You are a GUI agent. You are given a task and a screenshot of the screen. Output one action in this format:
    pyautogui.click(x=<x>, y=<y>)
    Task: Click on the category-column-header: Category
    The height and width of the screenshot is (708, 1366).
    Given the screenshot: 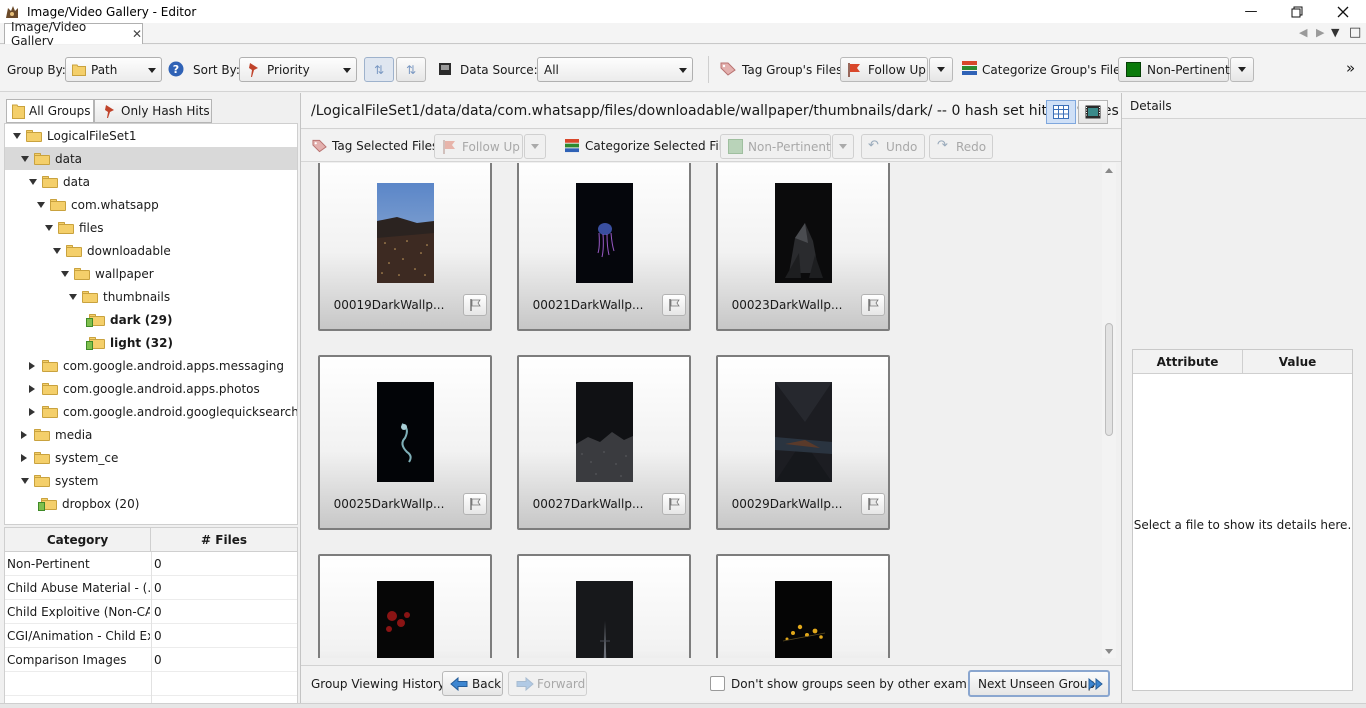 What is the action you would take?
    pyautogui.click(x=78, y=540)
    